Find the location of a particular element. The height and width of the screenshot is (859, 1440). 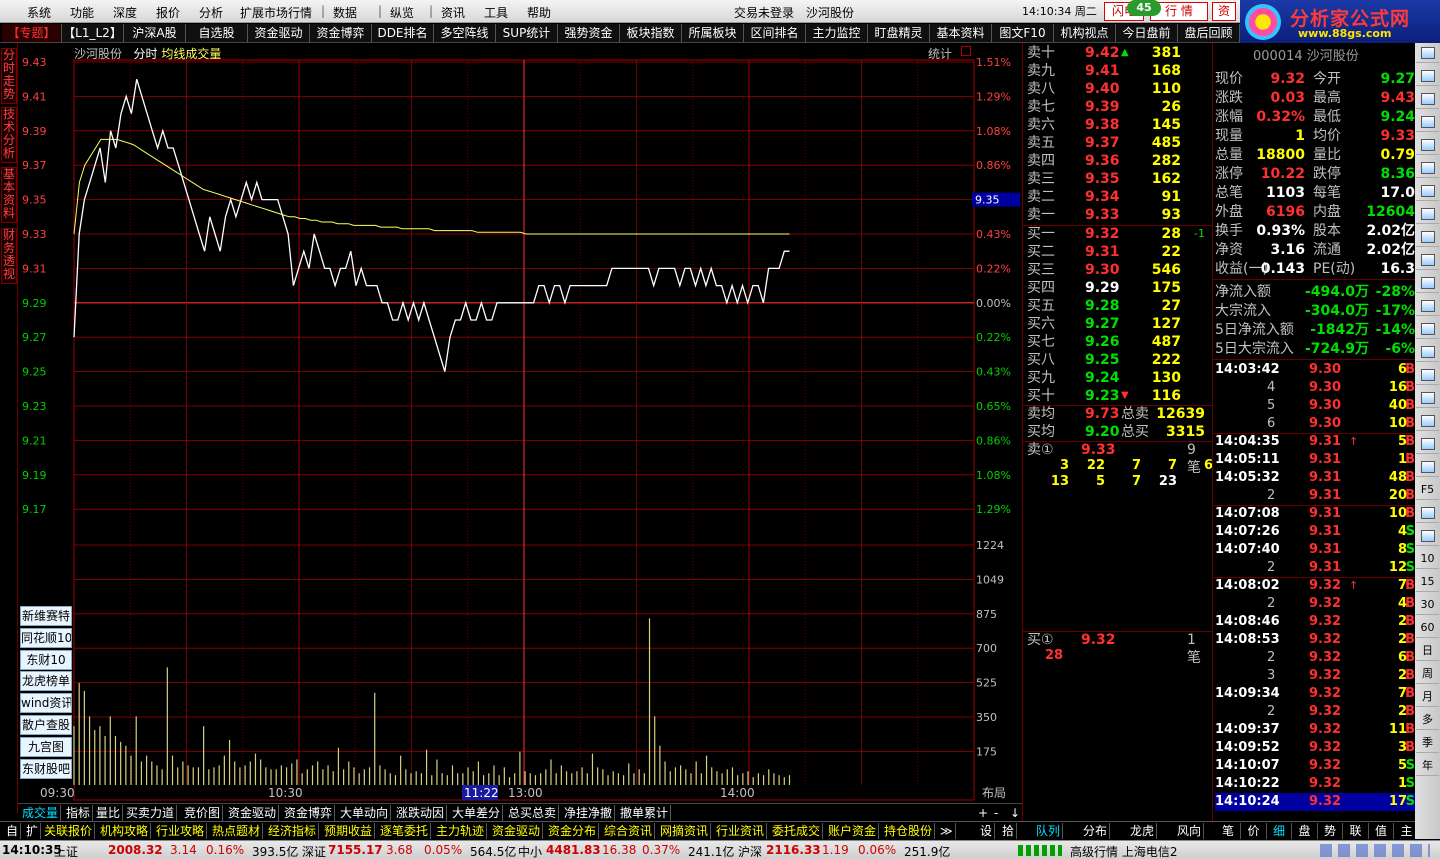

bid-row: 买六 9.27 127 is located at coordinates (1118, 324).